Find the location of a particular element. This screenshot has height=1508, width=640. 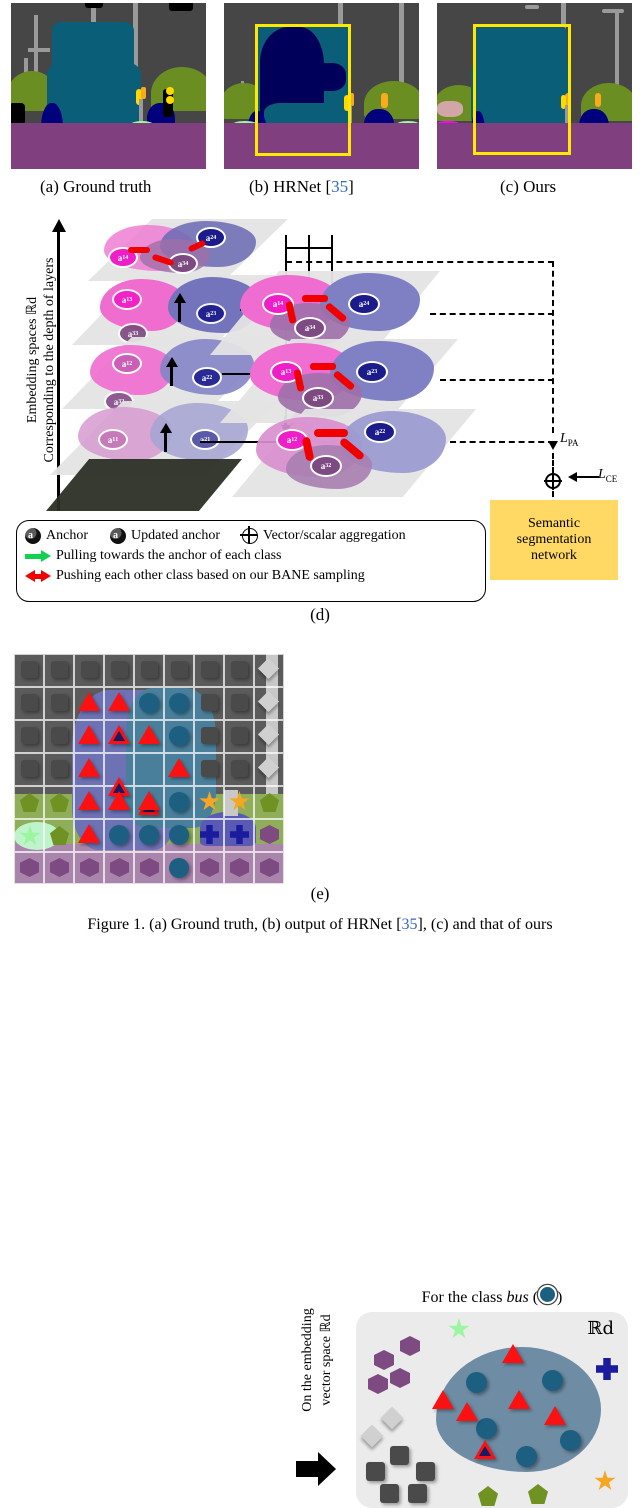

bus-class-icon is located at coordinates (548, 1294).